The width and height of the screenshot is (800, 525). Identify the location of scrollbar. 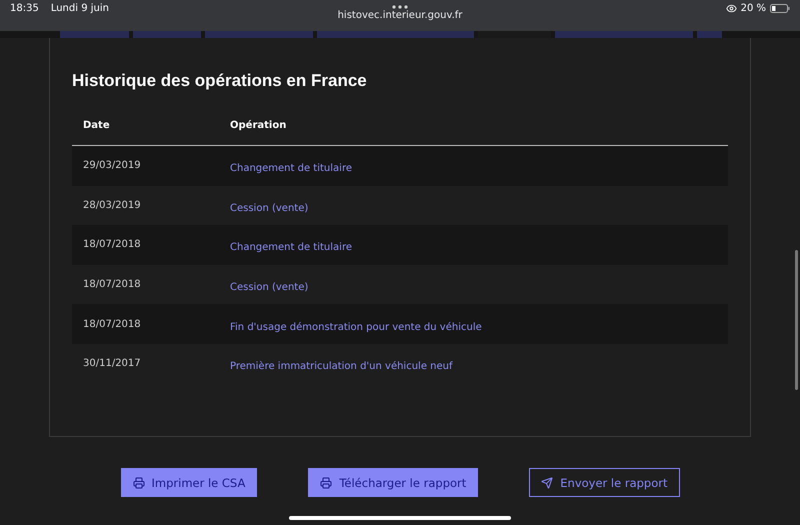
(796, 320).